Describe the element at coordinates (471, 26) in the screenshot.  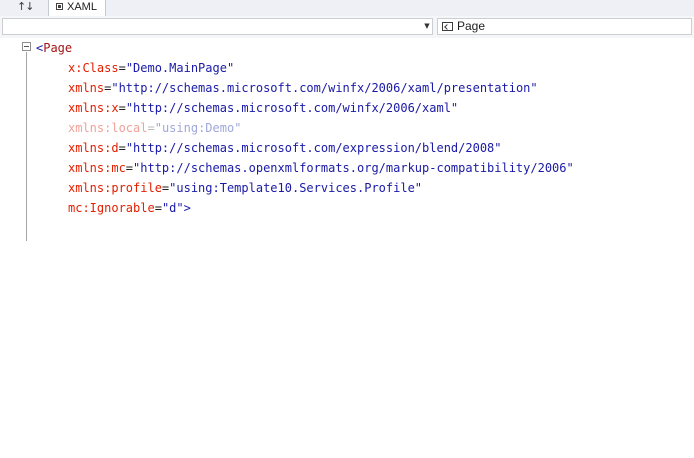
I see `member-dropdown-value: Page` at that location.